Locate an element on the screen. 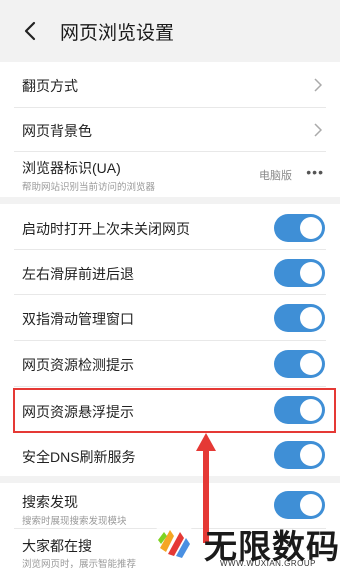 The height and width of the screenshot is (574, 340). setting-swipe-navigation: 左右滑屏前进后退 is located at coordinates (170, 272).